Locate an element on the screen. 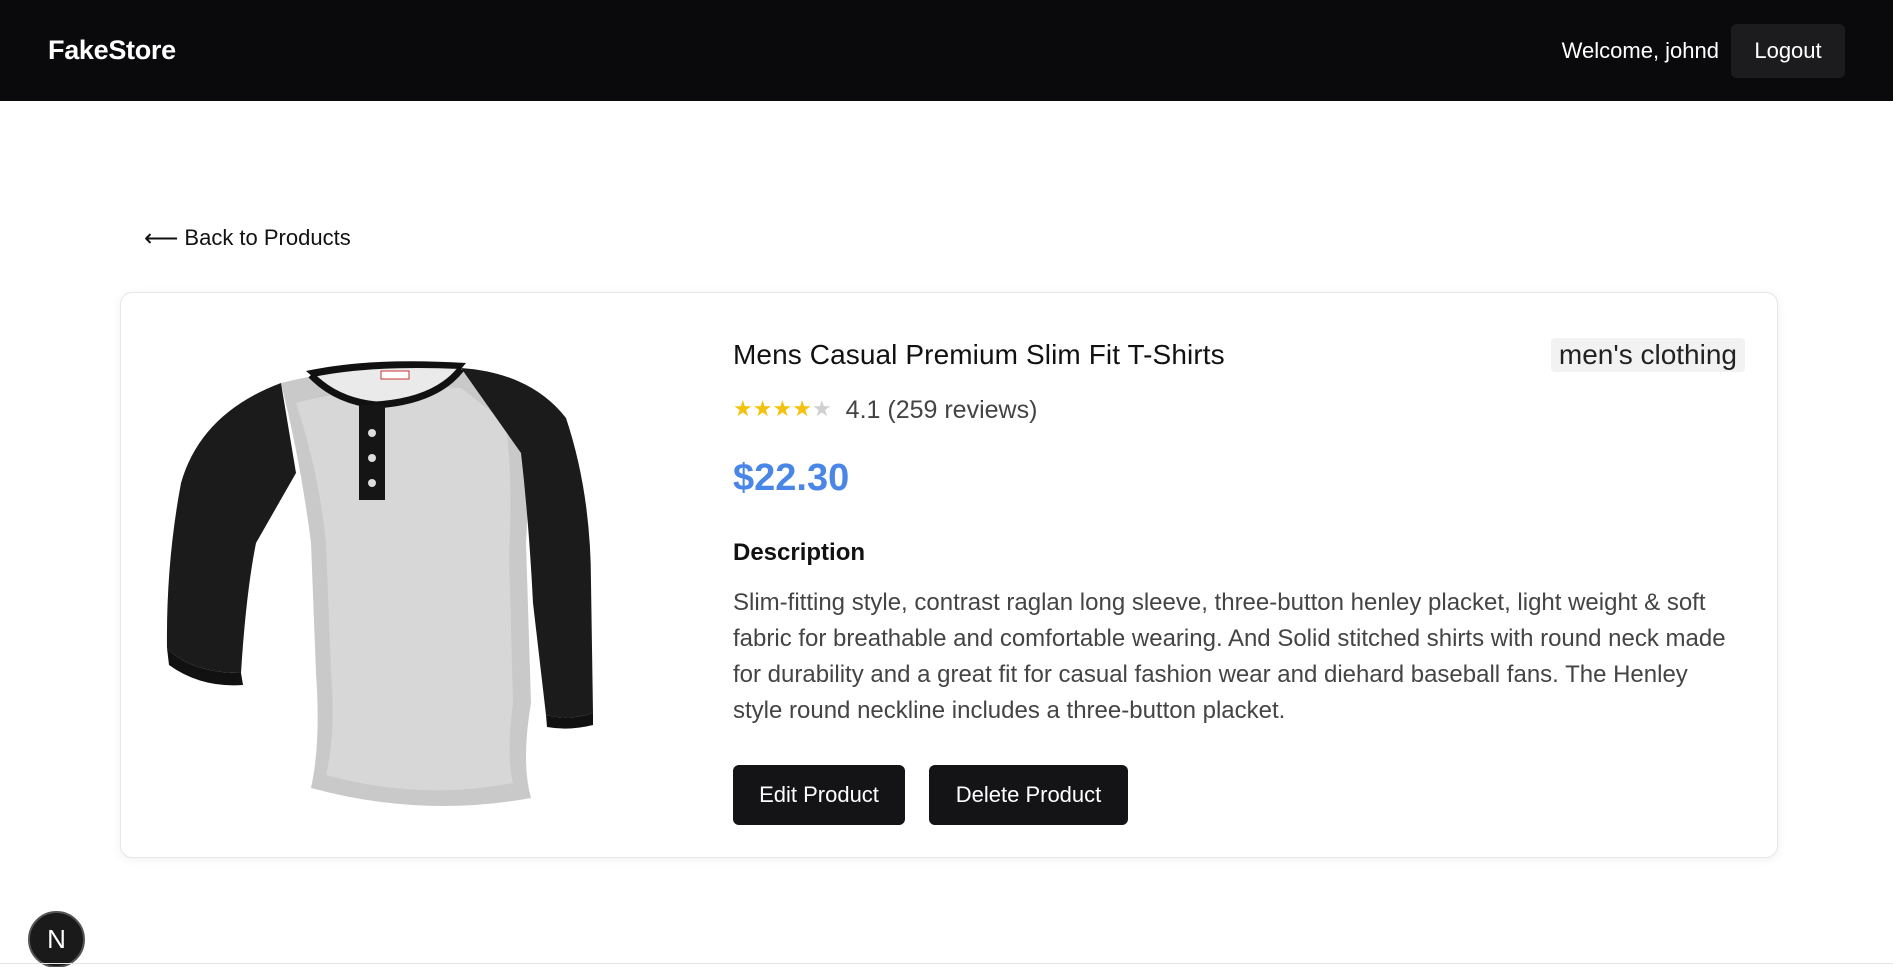 The height and width of the screenshot is (967, 1893). star-rating: ★ ★ ★ ★ ★ is located at coordinates (782, 410).